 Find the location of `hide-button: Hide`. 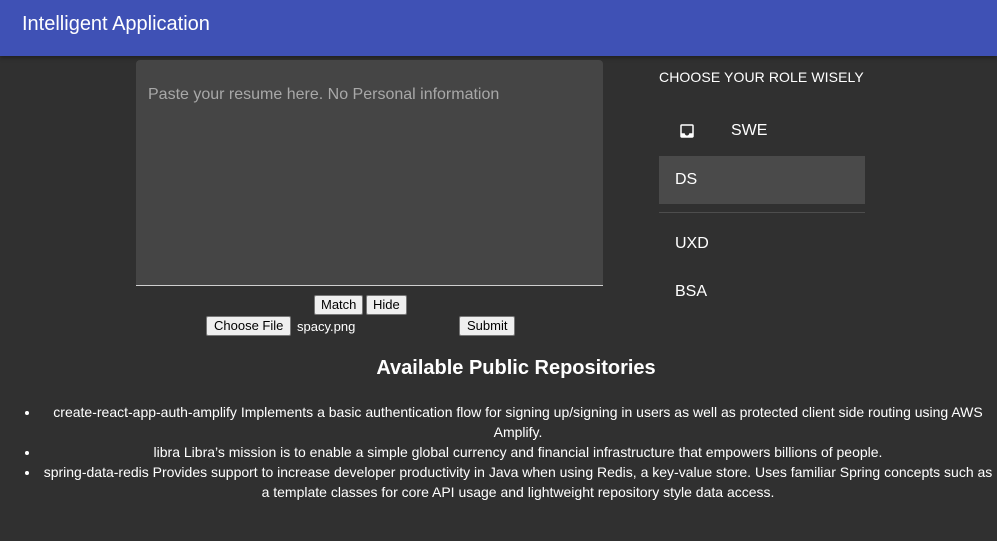

hide-button: Hide is located at coordinates (386, 305).